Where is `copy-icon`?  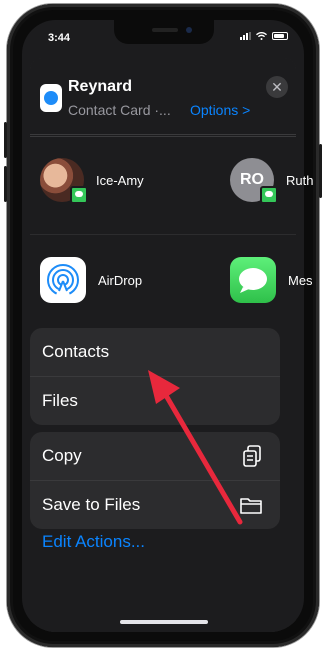 copy-icon is located at coordinates (252, 456).